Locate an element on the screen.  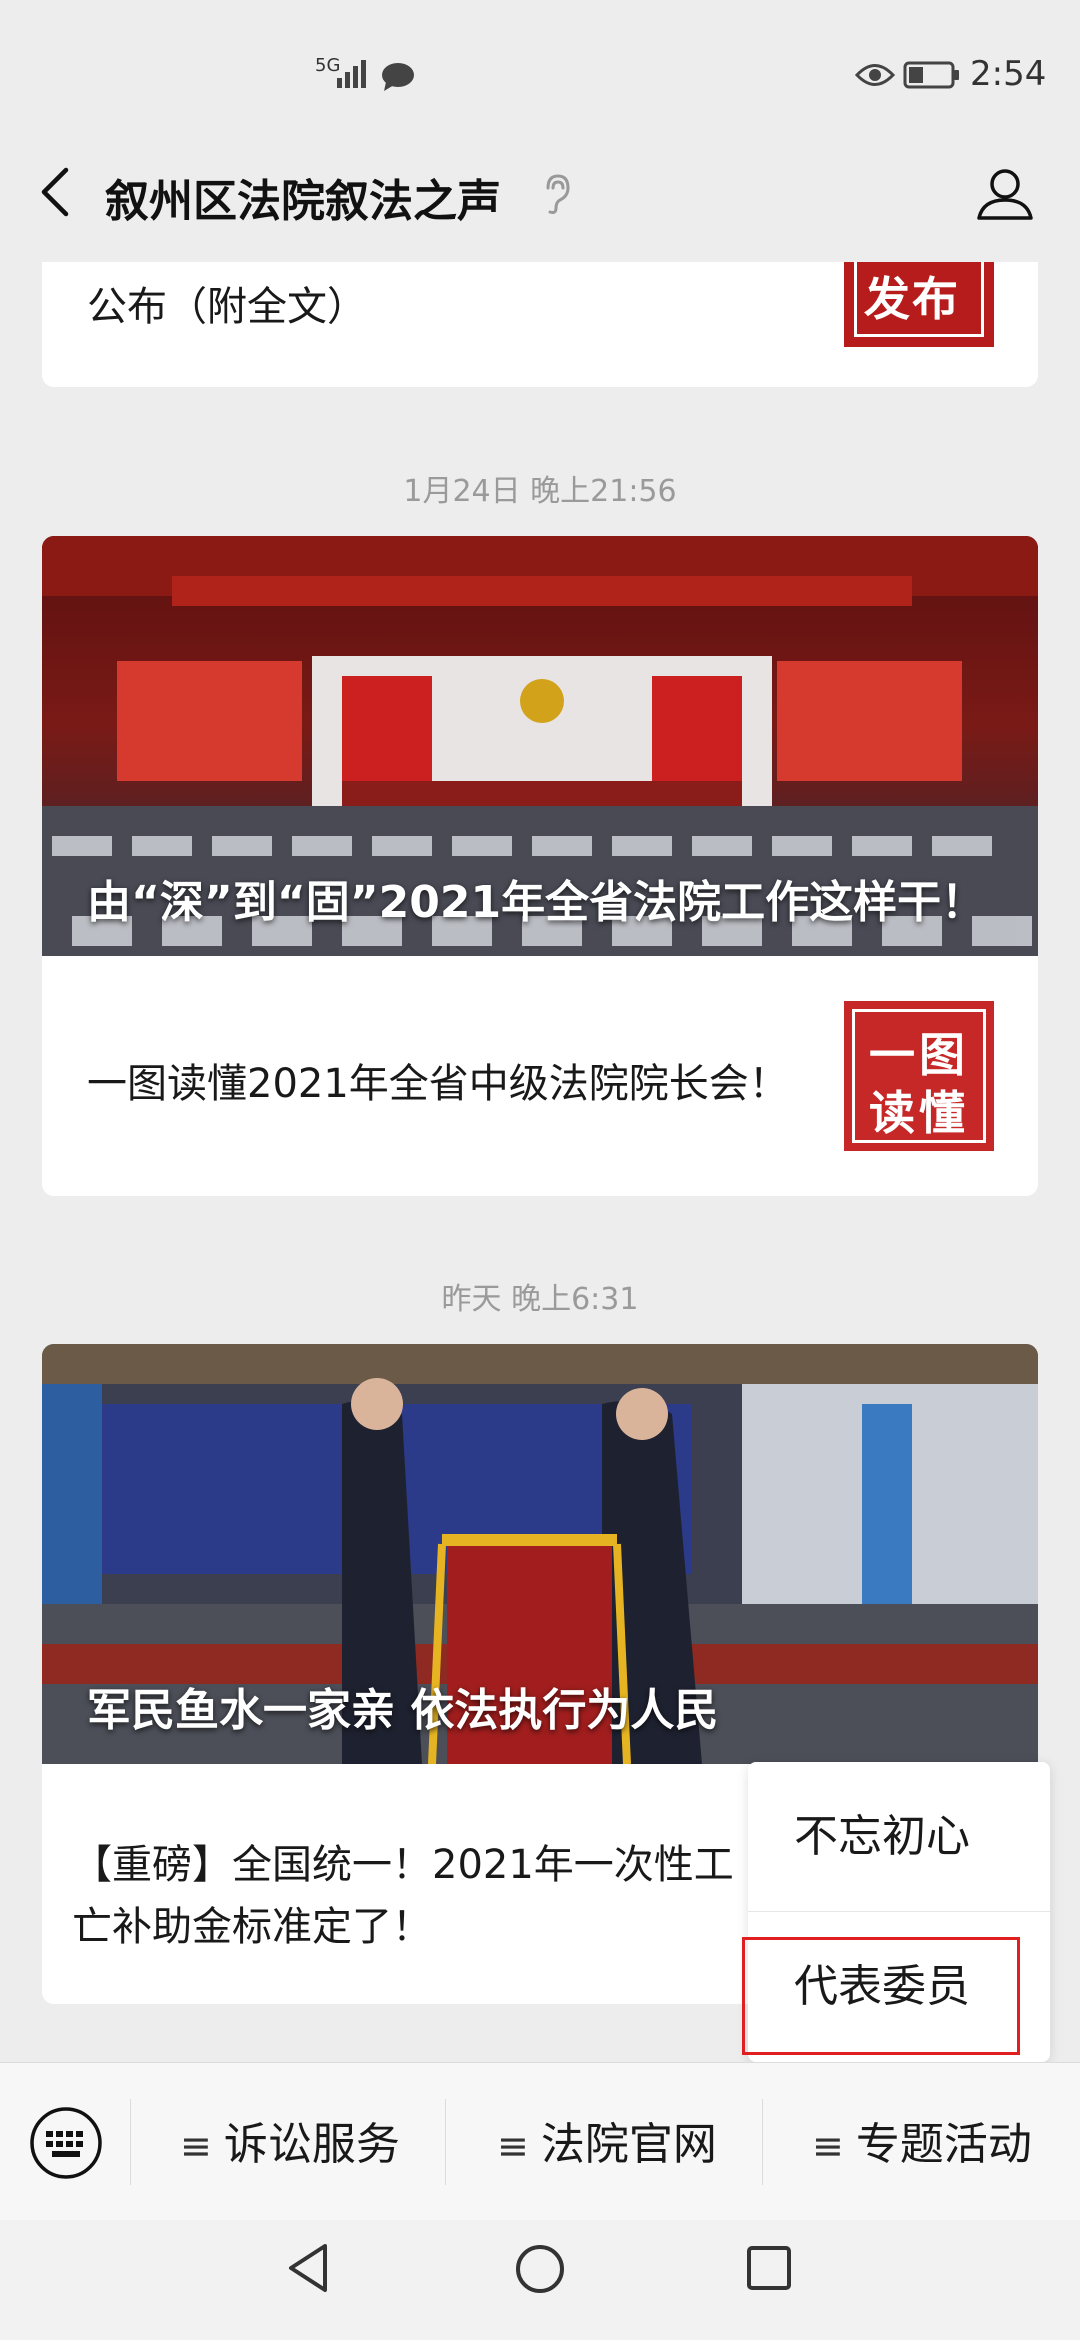
thumbnail-label: 发布 is located at coordinates (912, 299).